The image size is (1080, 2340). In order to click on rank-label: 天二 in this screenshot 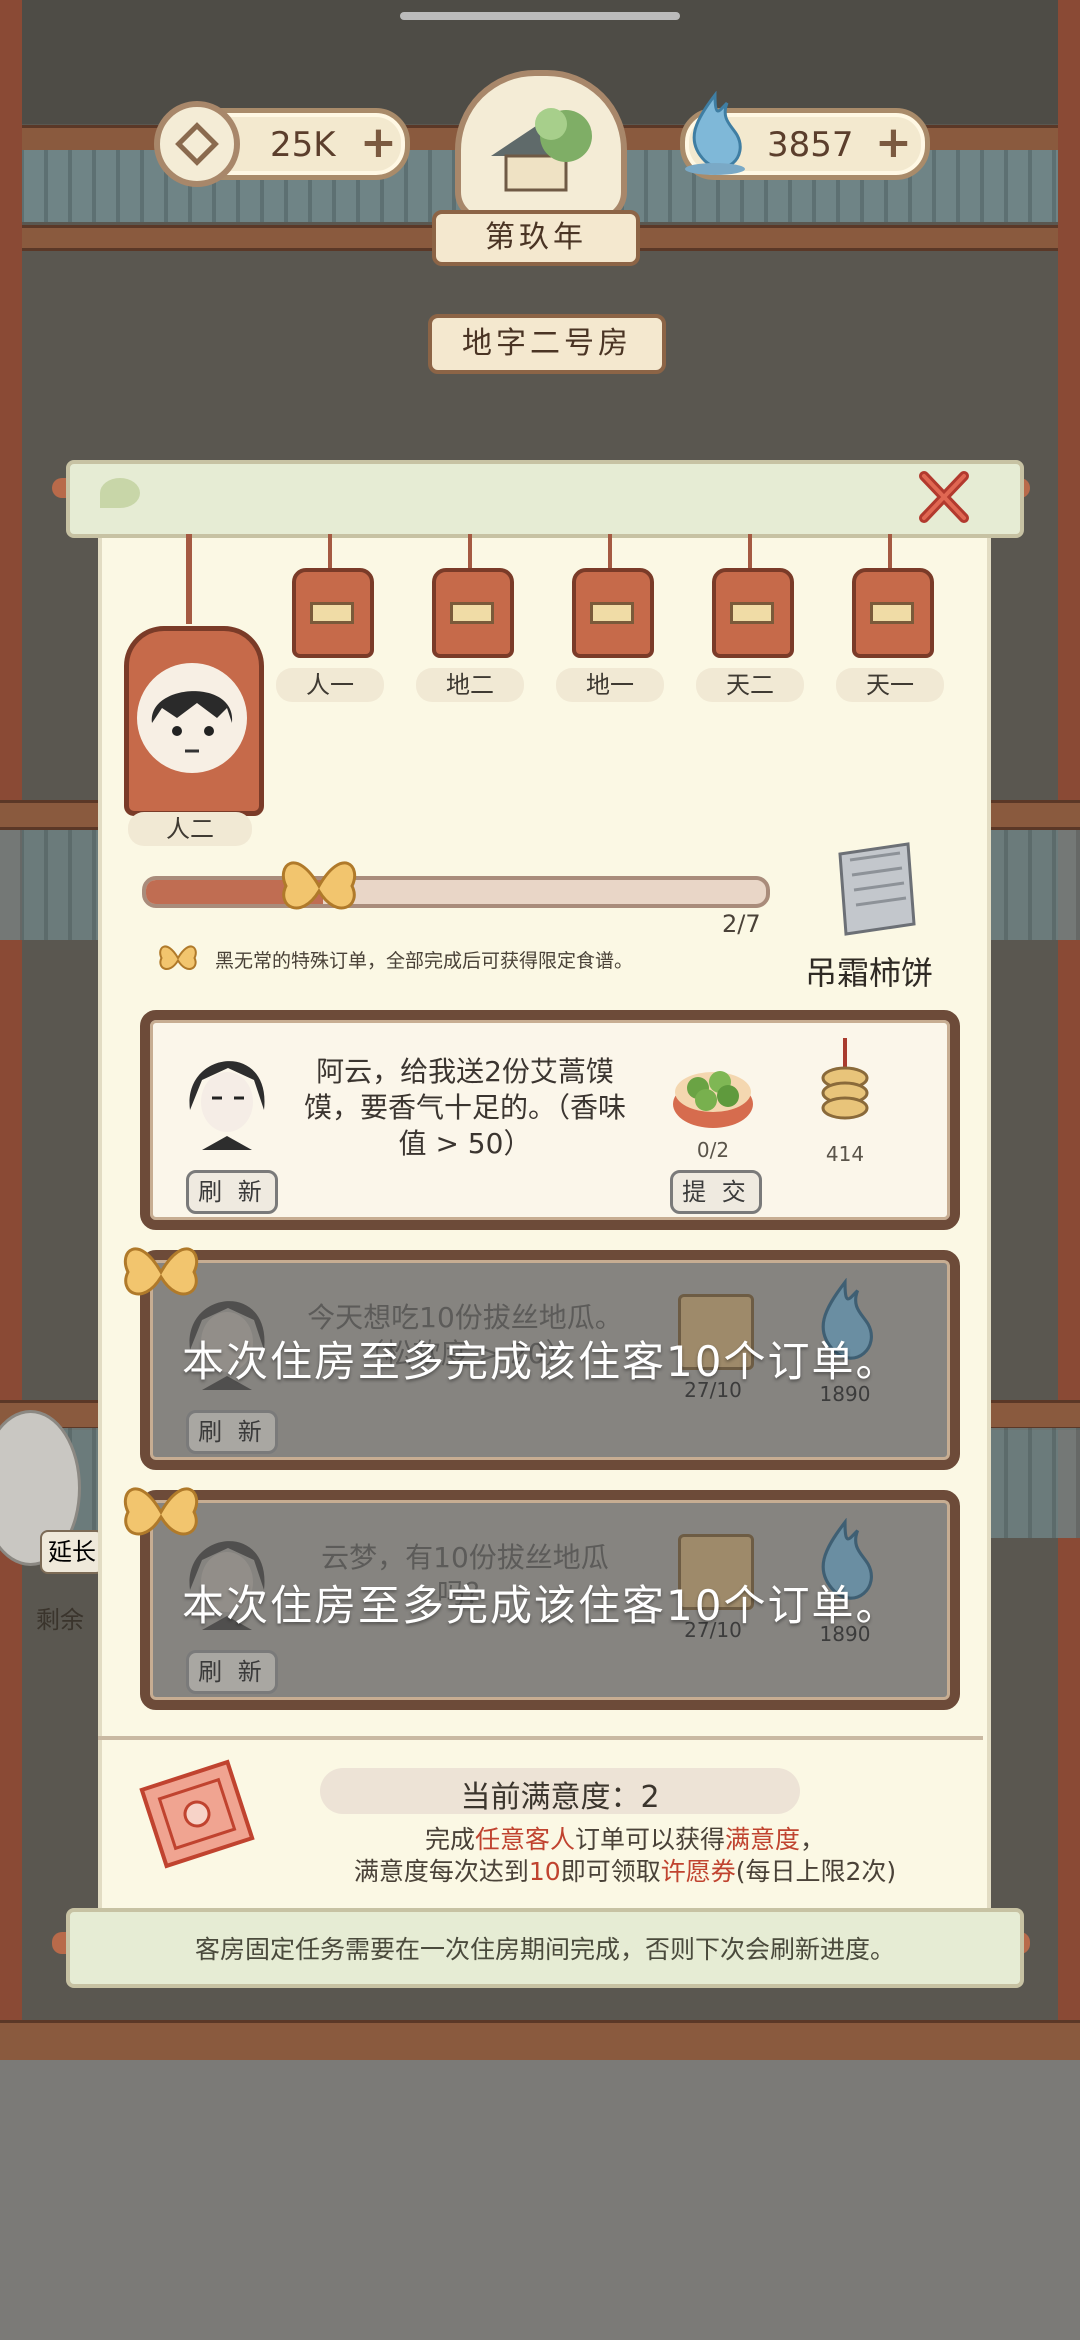, I will do `click(750, 685)`.